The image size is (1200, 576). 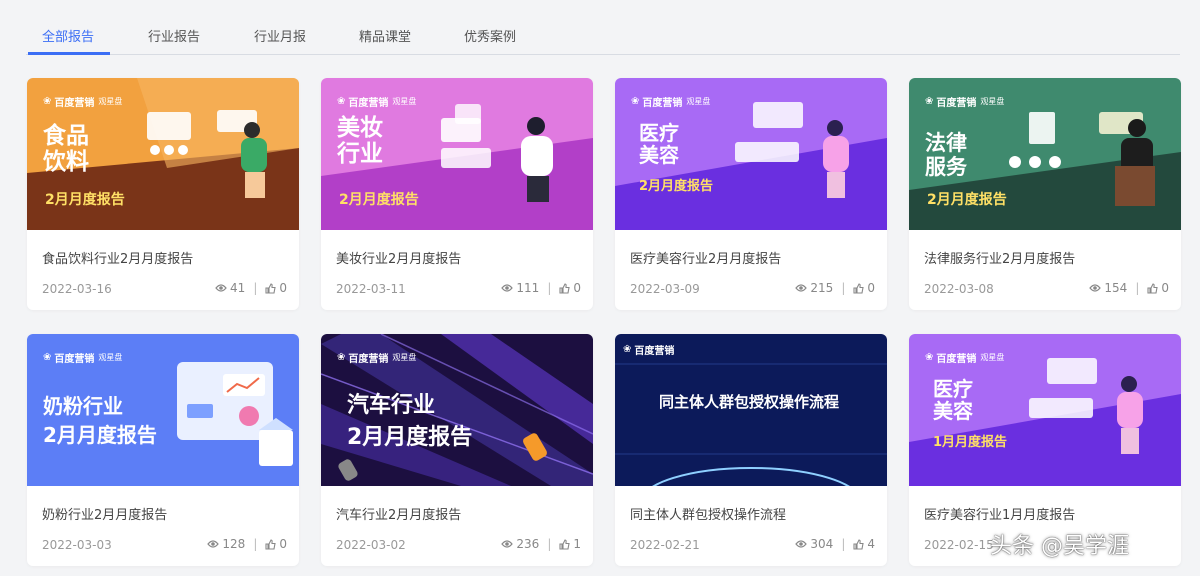 What do you see at coordinates (100, 420) in the screenshot?
I see `banner-title: 奶粉行业 2月月度报告` at bounding box center [100, 420].